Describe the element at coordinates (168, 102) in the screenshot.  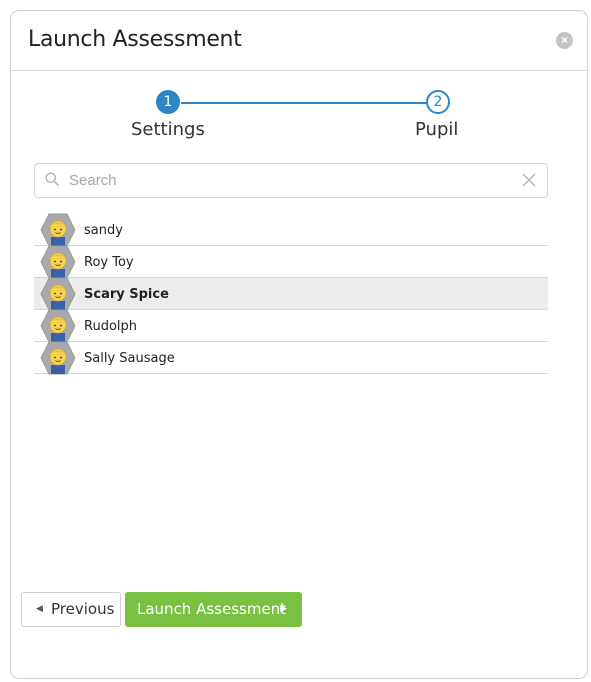
I see `step-1-indicator: 1` at that location.